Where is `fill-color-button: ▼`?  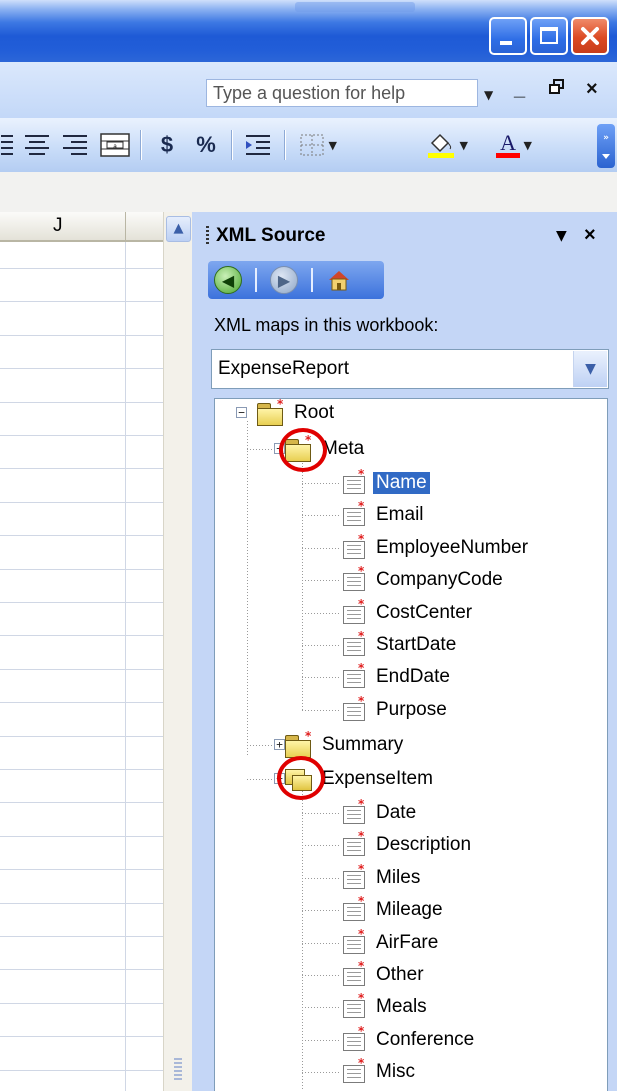
fill-color-button: ▼ is located at coordinates (447, 145).